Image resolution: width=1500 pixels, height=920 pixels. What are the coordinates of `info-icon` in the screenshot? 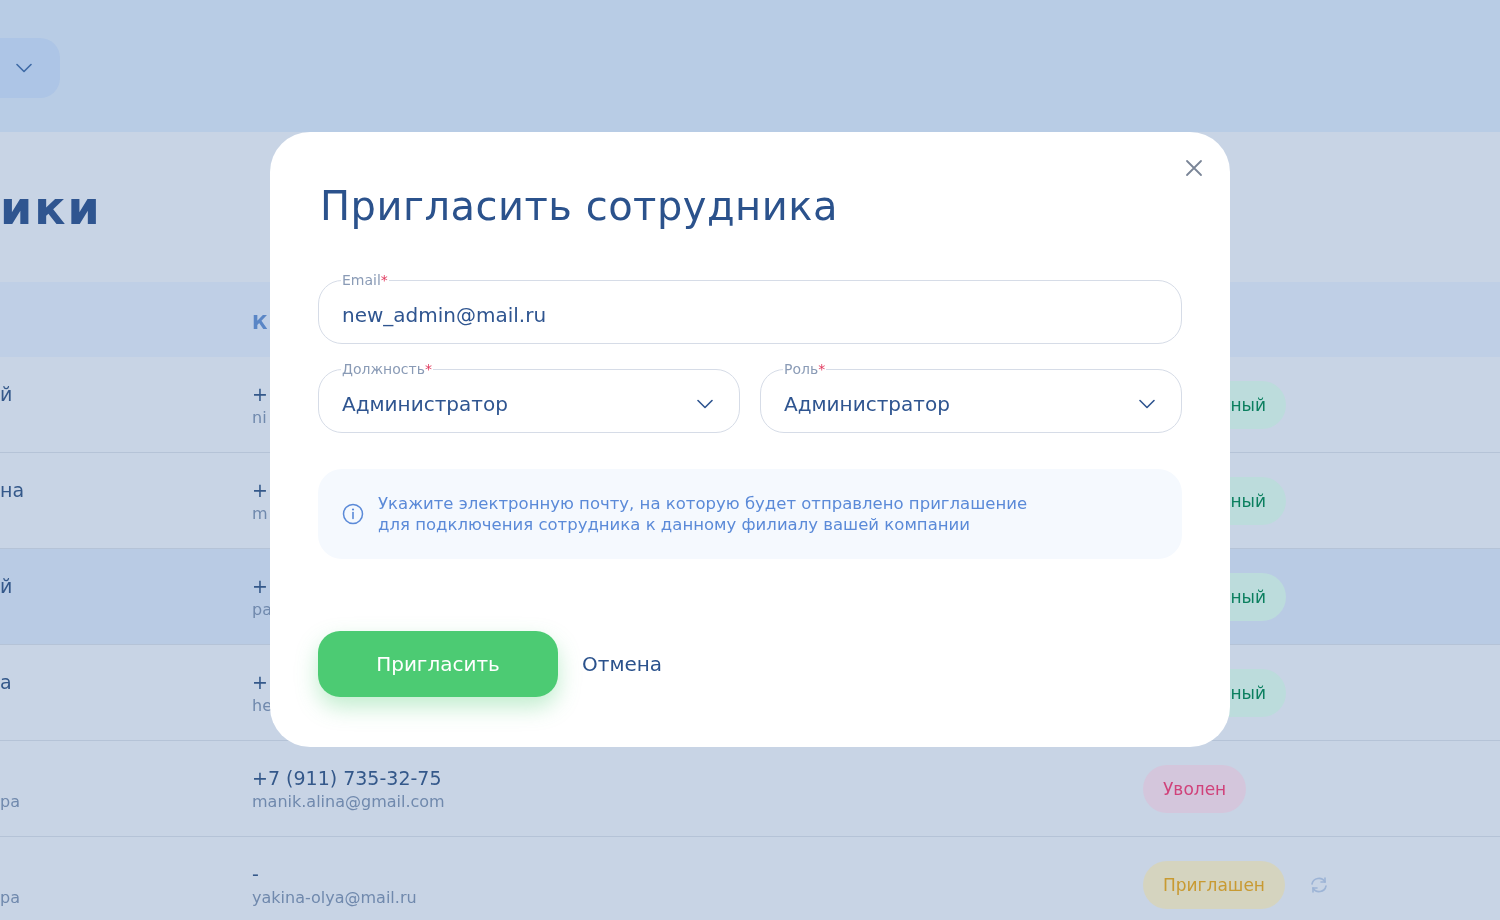 It's located at (353, 514).